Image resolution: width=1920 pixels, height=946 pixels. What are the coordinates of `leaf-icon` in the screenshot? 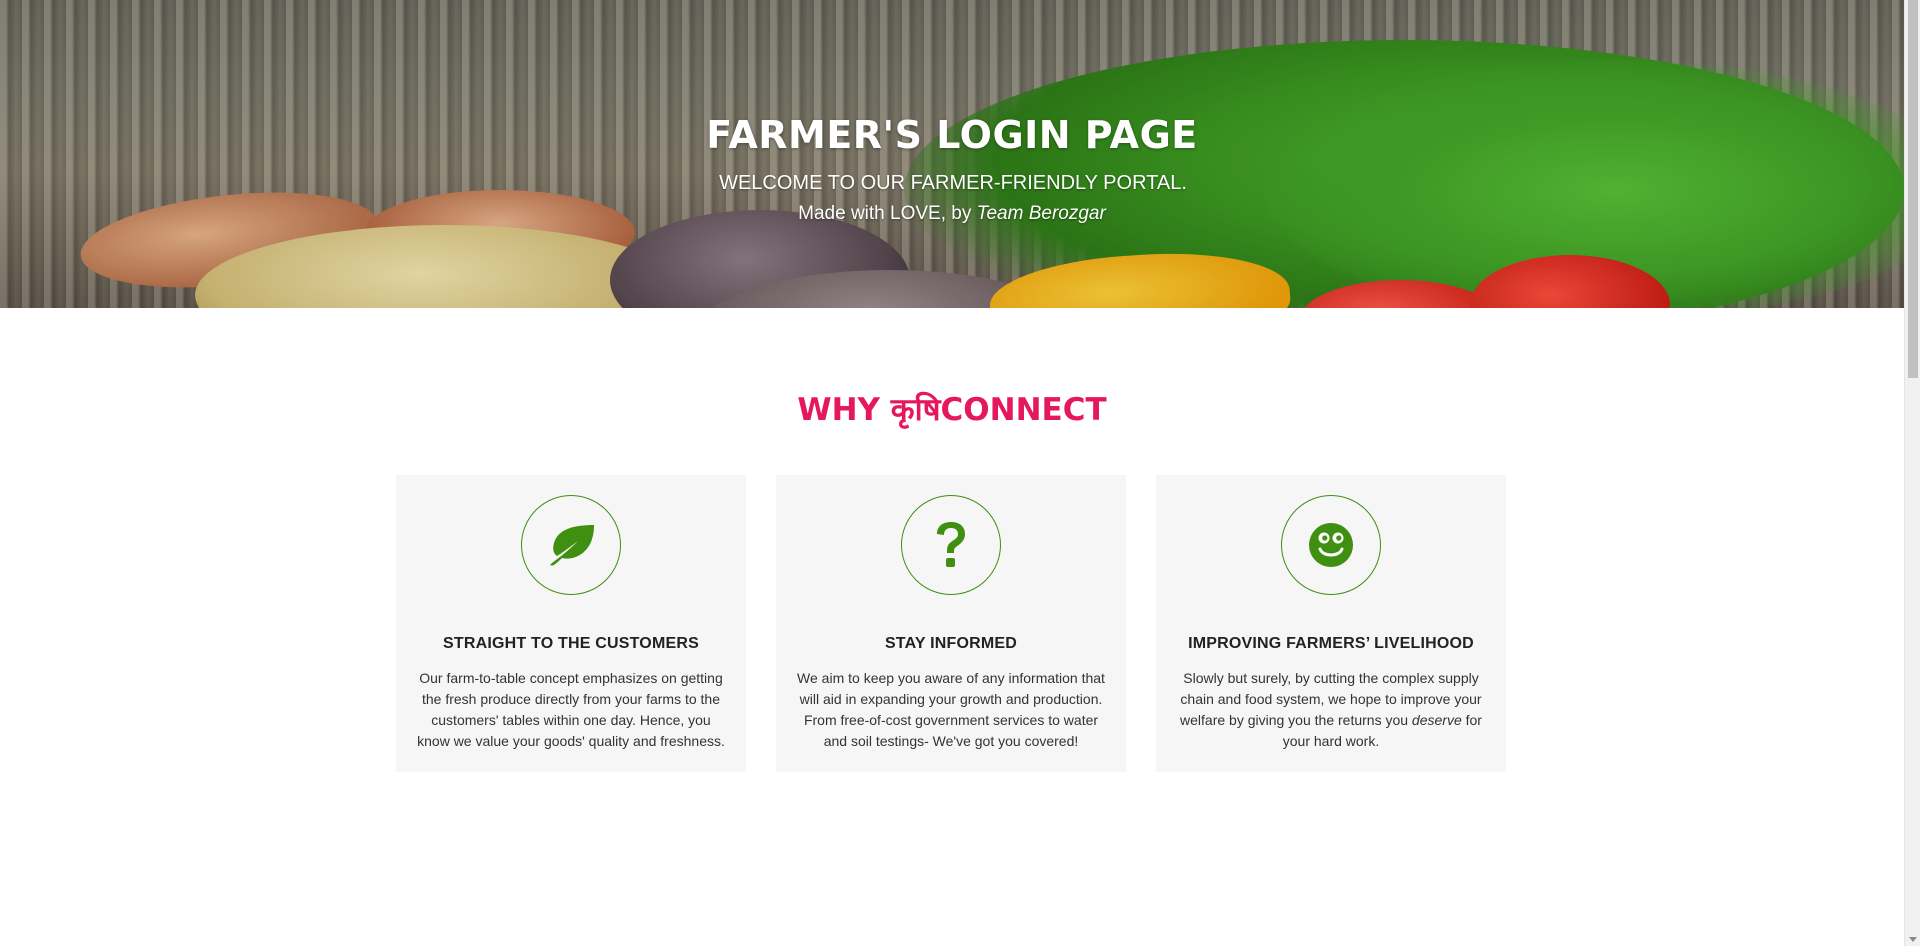 It's located at (572, 545).